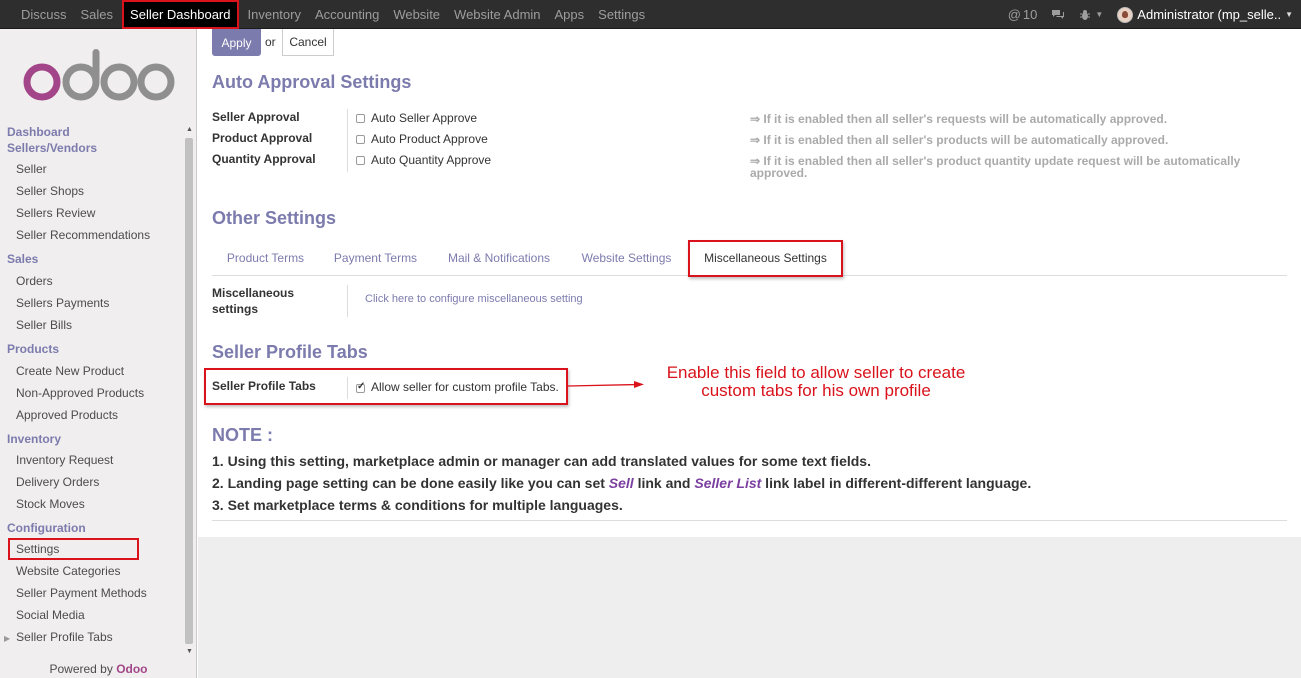  What do you see at coordinates (360, 139) in the screenshot?
I see `auto-product-approve-checkbox` at bounding box center [360, 139].